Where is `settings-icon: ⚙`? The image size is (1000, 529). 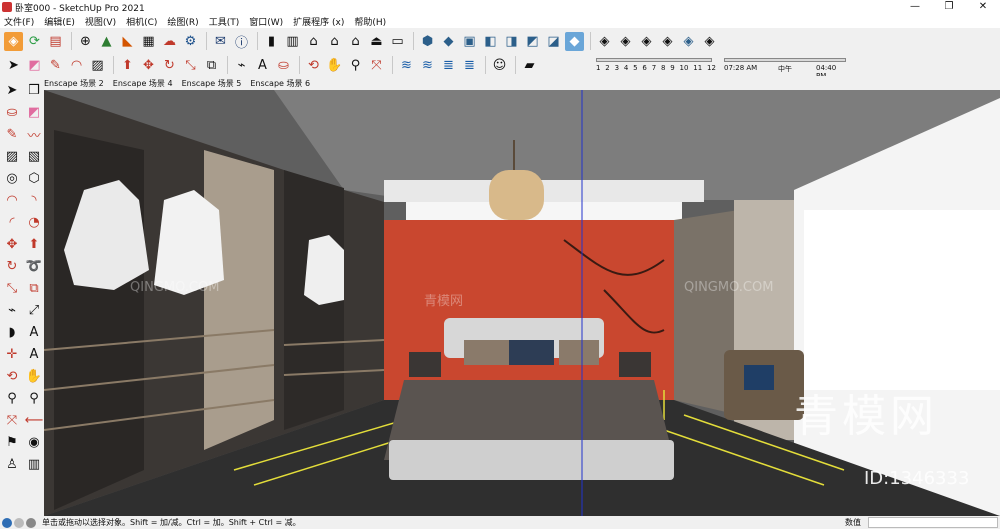
settings-icon: ⚙ is located at coordinates (190, 41).